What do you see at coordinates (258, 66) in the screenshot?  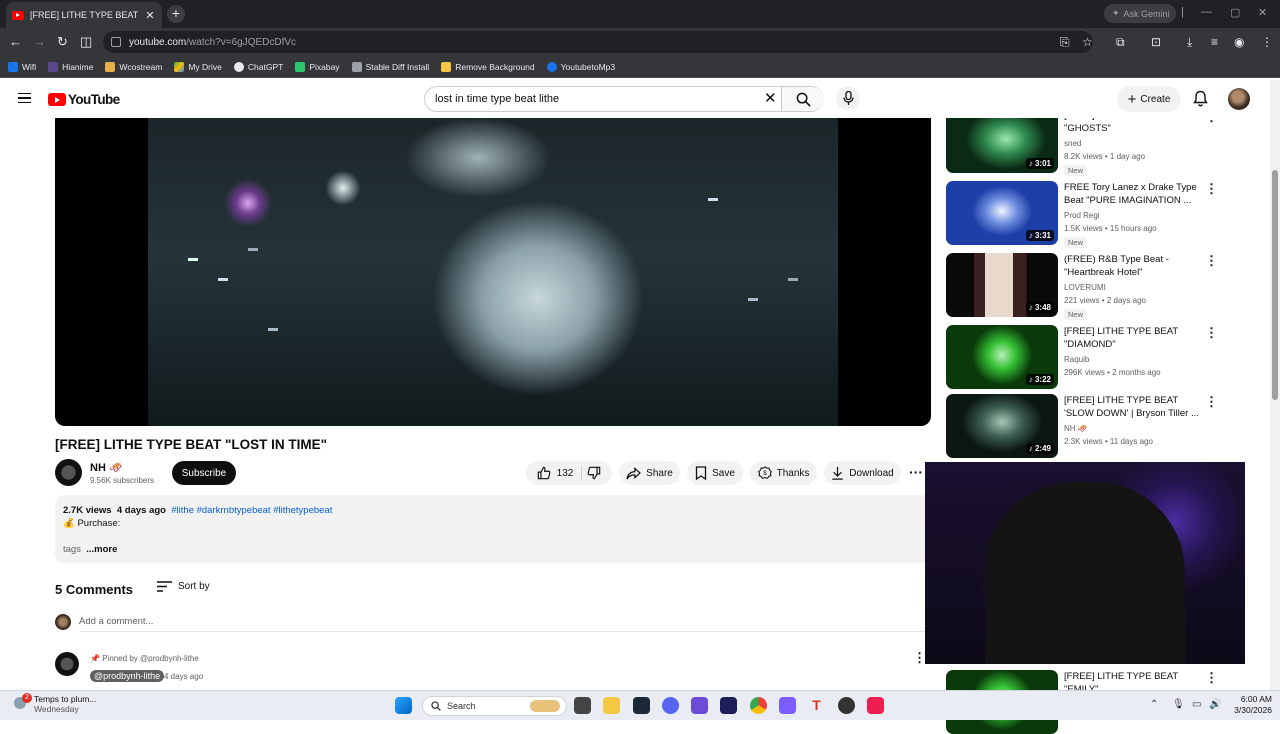 I see `bookmark-chatgpt: ChatGPT` at bounding box center [258, 66].